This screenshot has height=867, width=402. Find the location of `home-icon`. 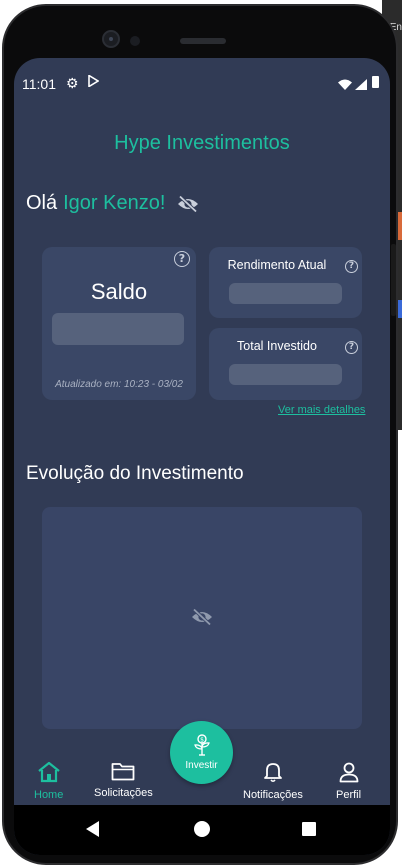

home-icon is located at coordinates (49, 773).